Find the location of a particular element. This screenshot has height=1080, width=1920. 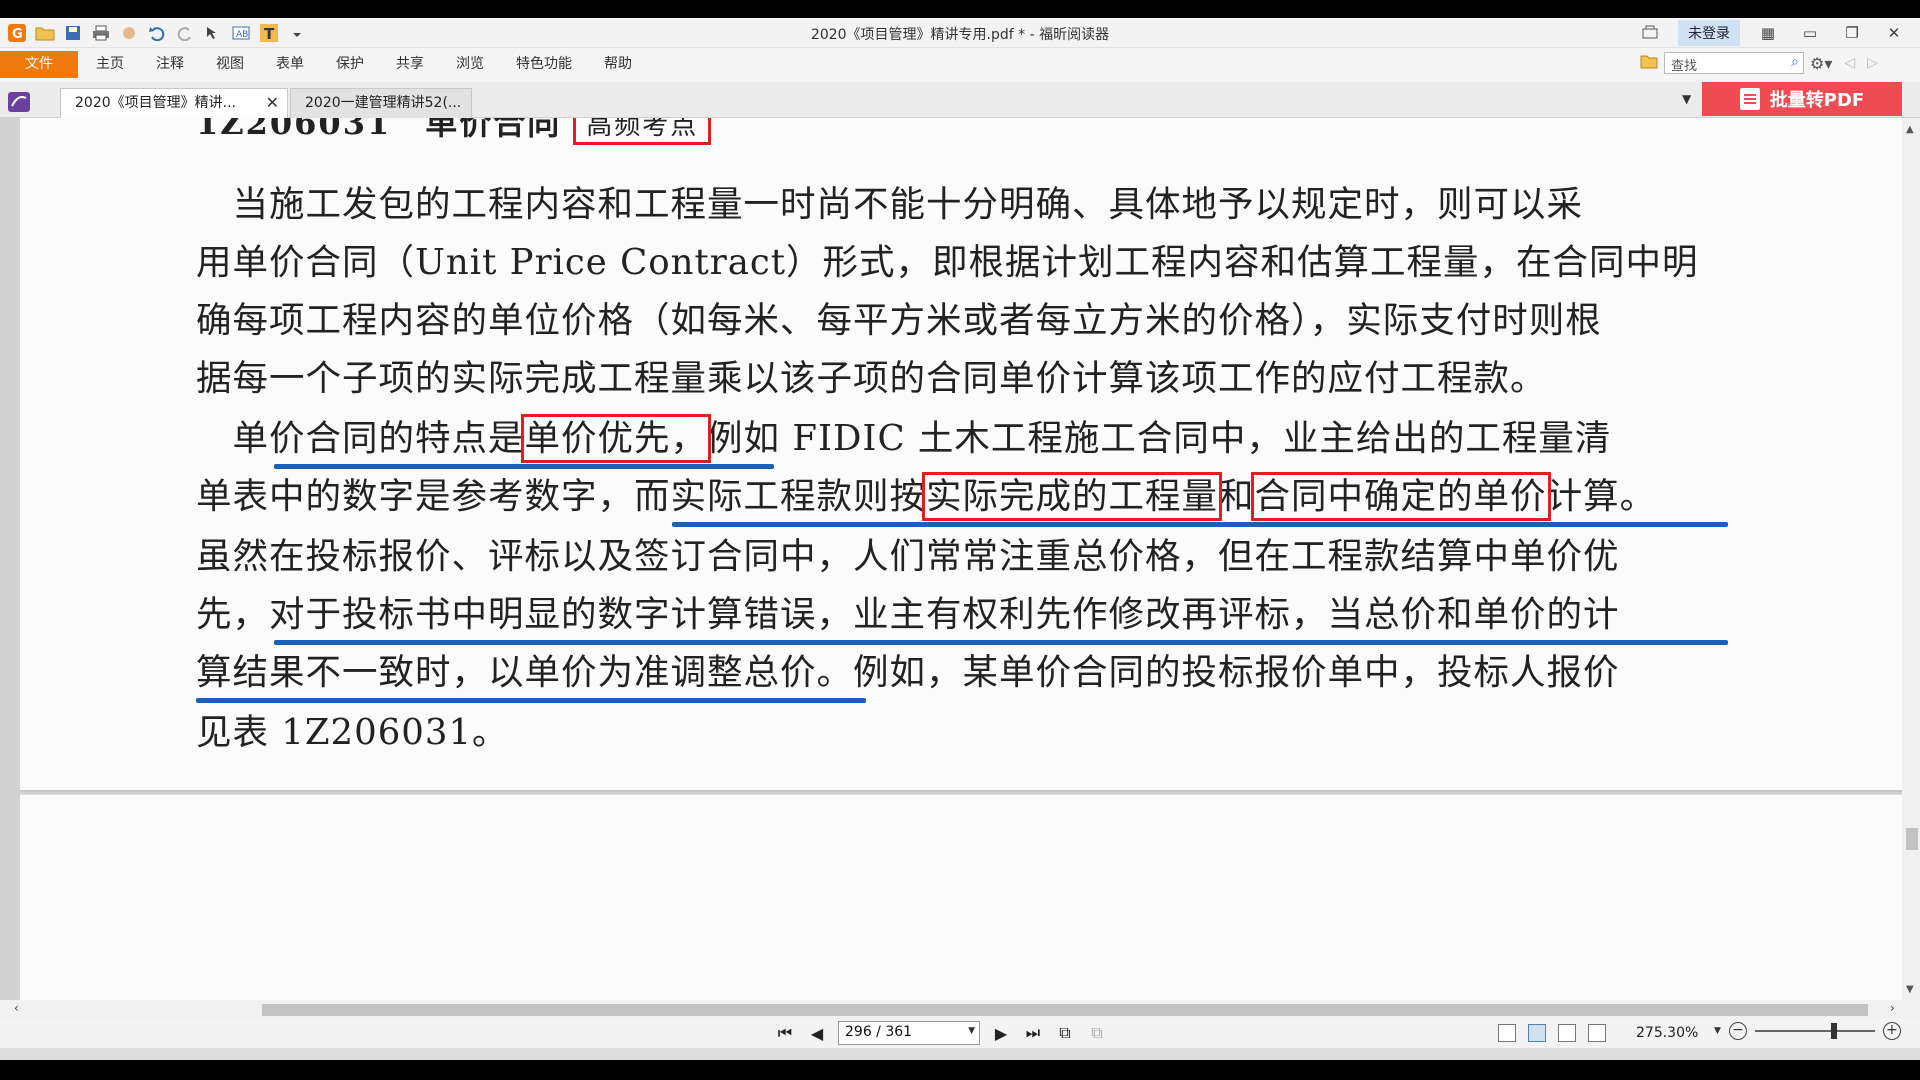

horizontal-scroll-thumb is located at coordinates (1065, 1010).